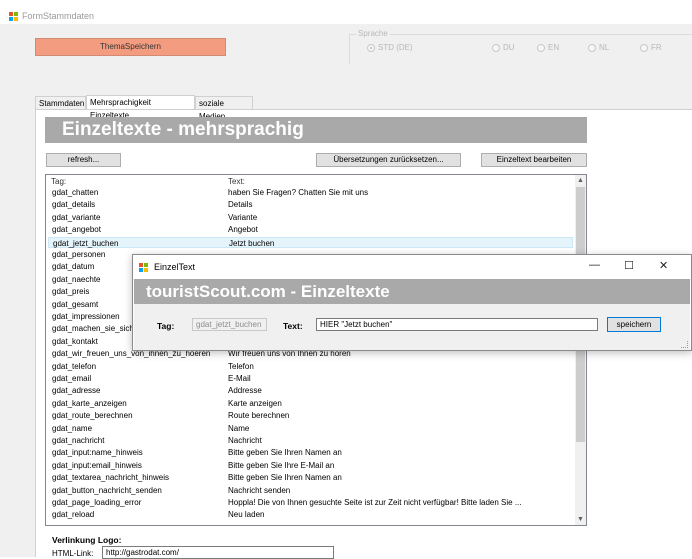 This screenshot has width=692, height=559. What do you see at coordinates (310, 366) in the screenshot?
I see `table-row: gdat_telefon Telefon` at bounding box center [310, 366].